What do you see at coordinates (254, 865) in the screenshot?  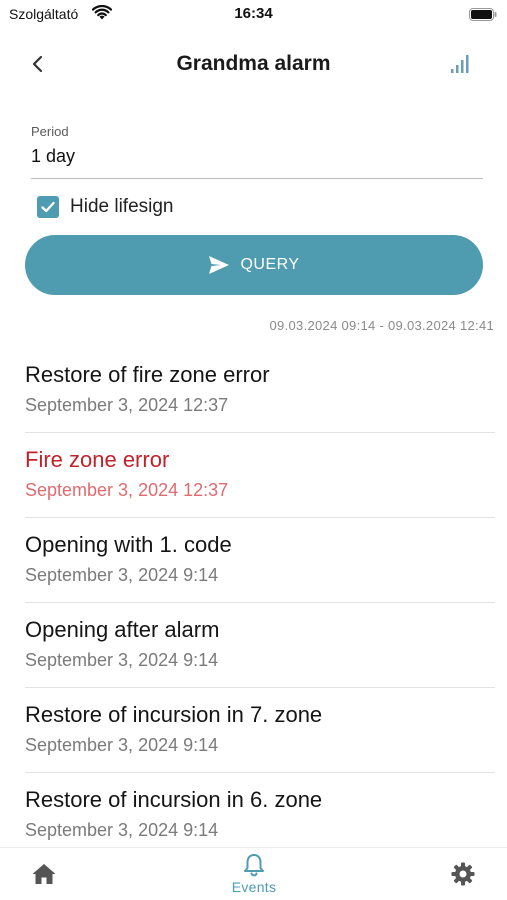 I see `bell-icon` at bounding box center [254, 865].